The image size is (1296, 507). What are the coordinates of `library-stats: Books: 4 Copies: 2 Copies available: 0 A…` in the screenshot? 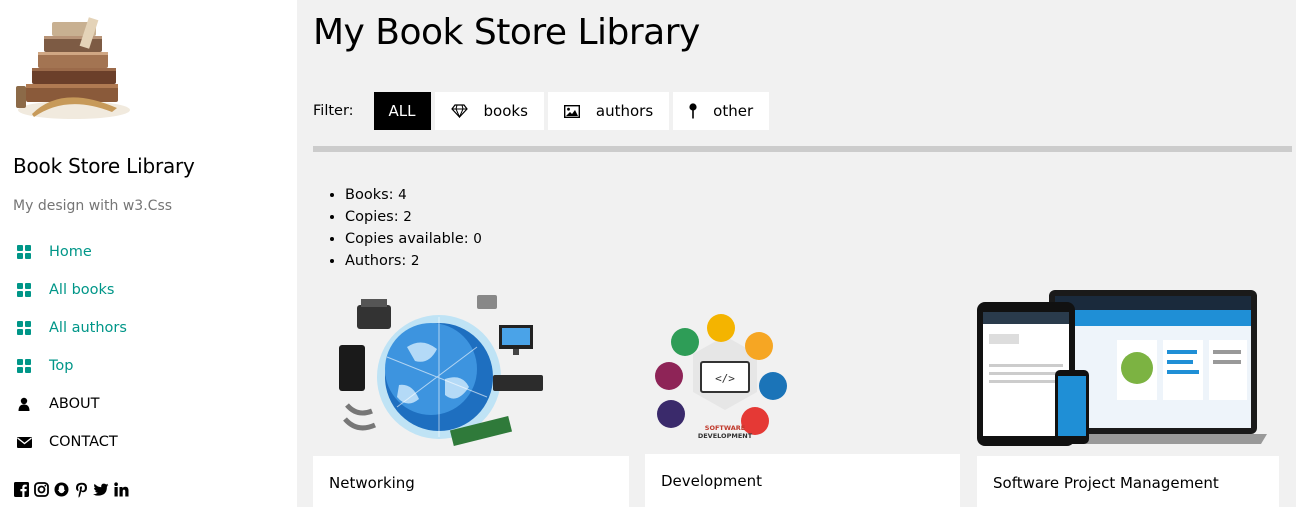 It's located at (413, 228).